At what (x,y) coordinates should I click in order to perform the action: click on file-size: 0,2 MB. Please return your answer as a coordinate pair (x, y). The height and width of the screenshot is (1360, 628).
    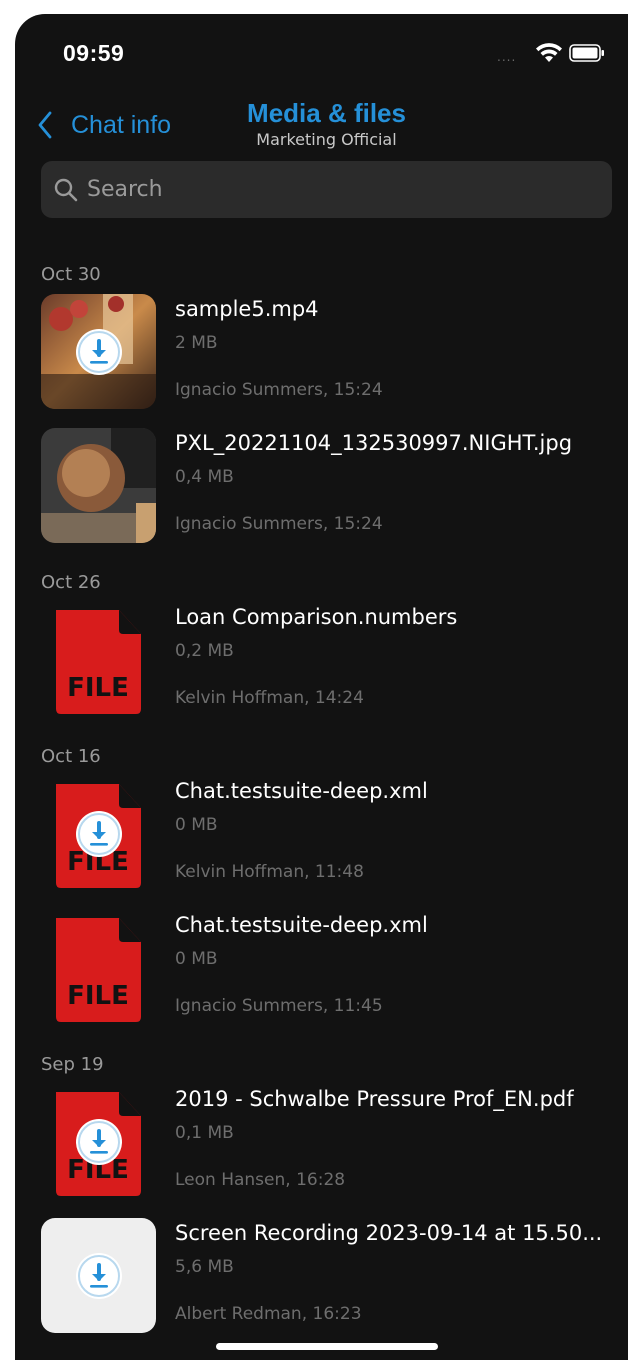
    Looking at the image, I should click on (204, 651).